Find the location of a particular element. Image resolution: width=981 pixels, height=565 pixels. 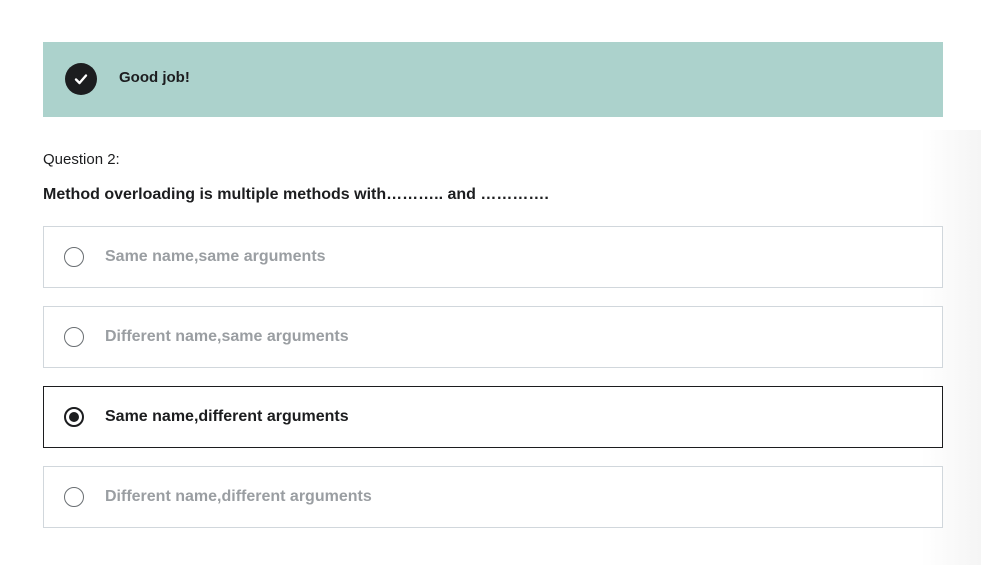

radio-dot is located at coordinates (74, 417).